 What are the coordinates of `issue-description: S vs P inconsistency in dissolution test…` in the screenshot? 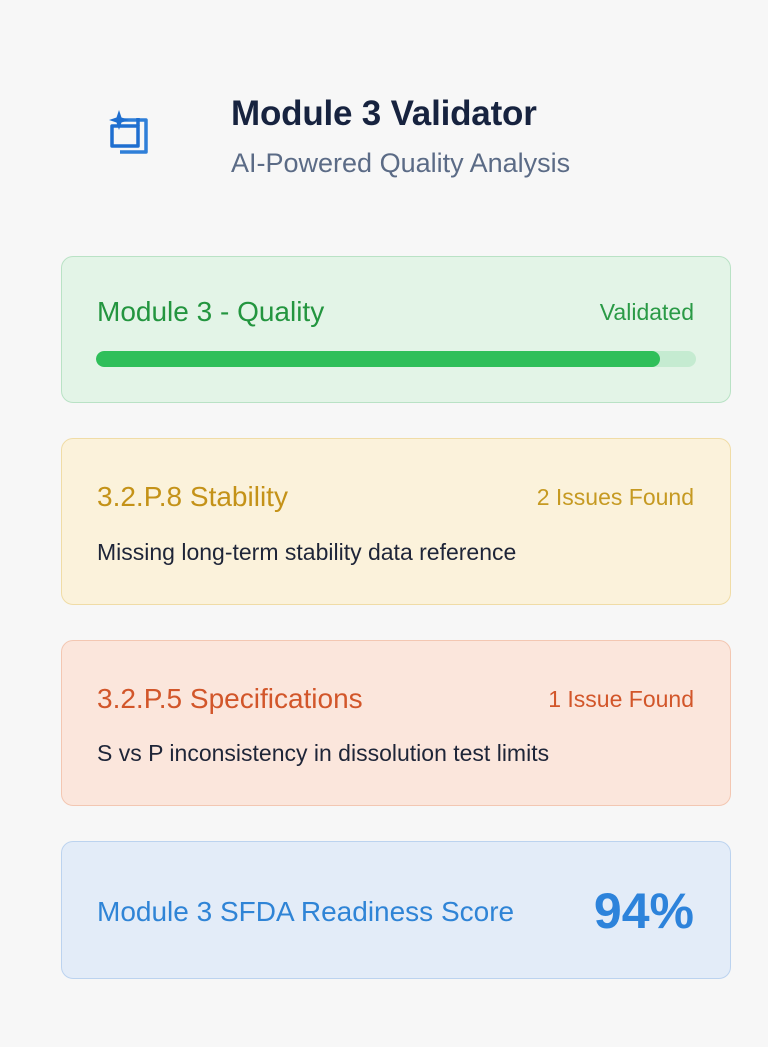 It's located at (323, 753).